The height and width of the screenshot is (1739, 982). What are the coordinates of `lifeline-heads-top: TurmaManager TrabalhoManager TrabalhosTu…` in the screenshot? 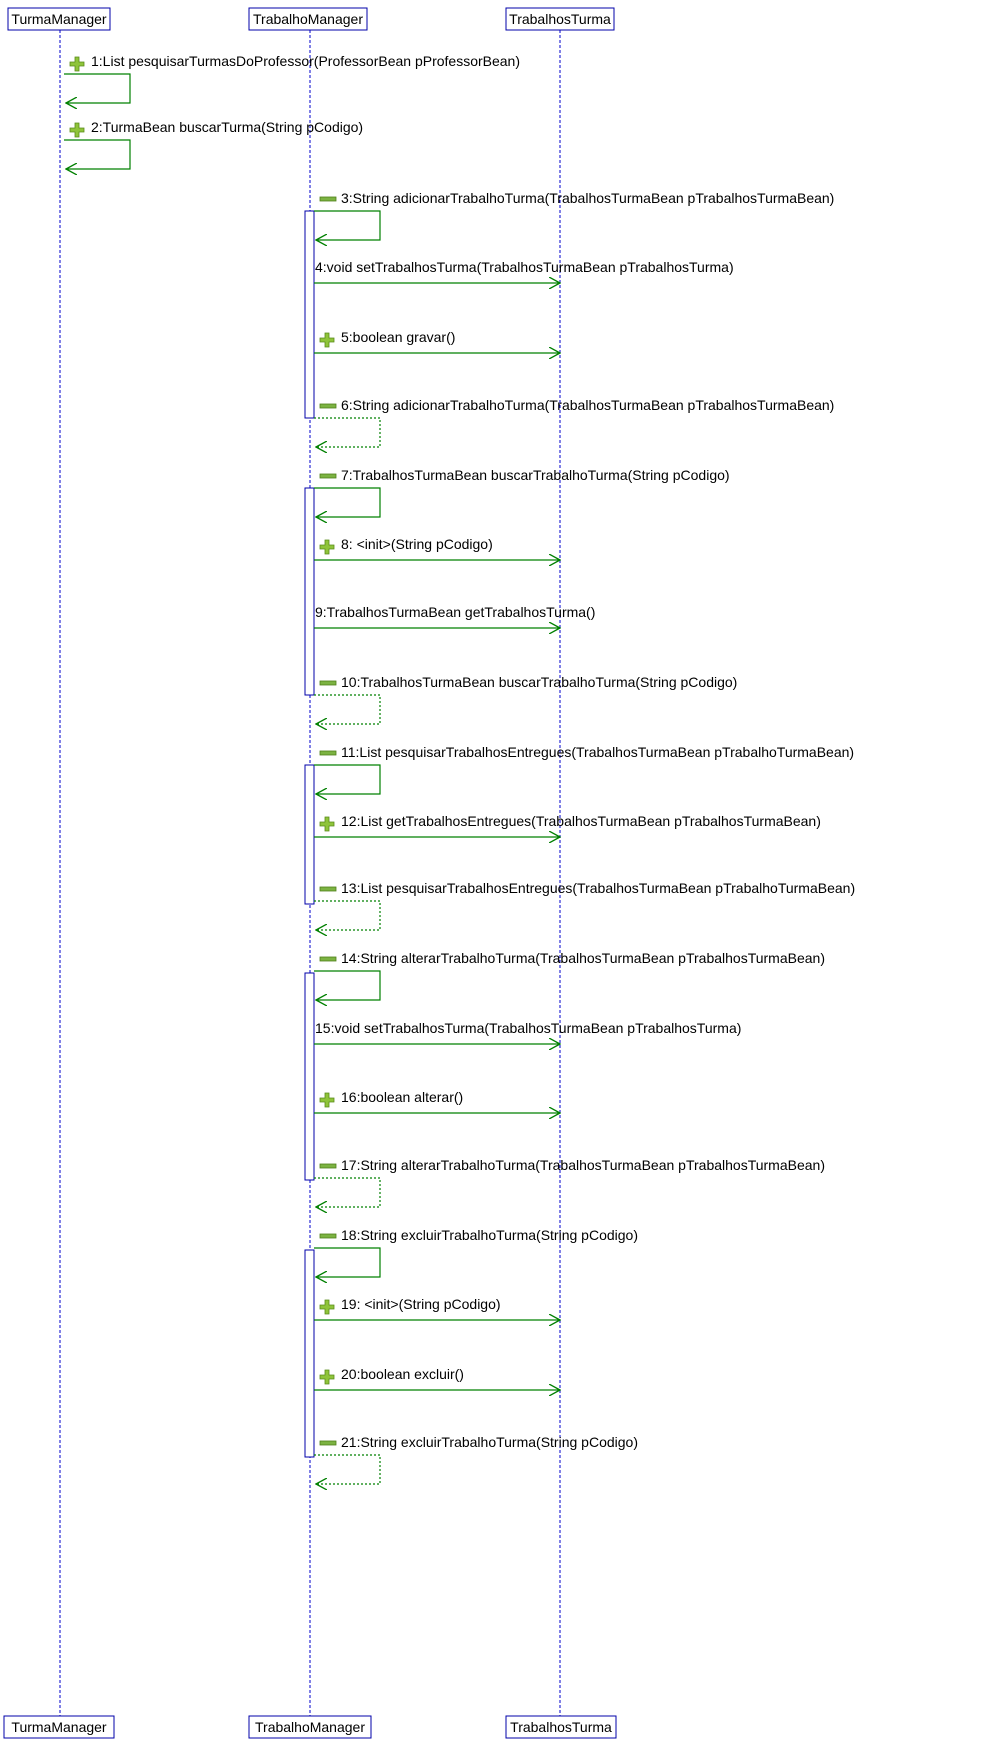 It's located at (311, 19).